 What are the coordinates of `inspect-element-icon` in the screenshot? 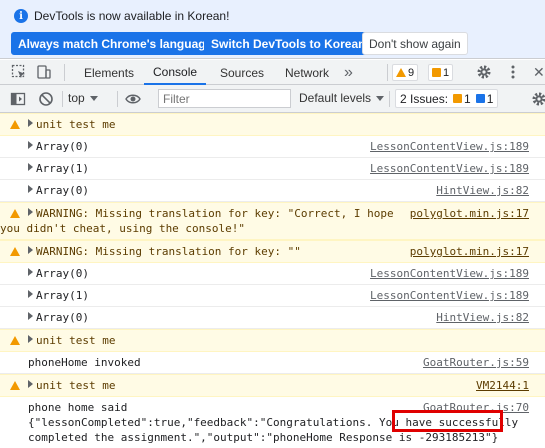 It's located at (19, 72).